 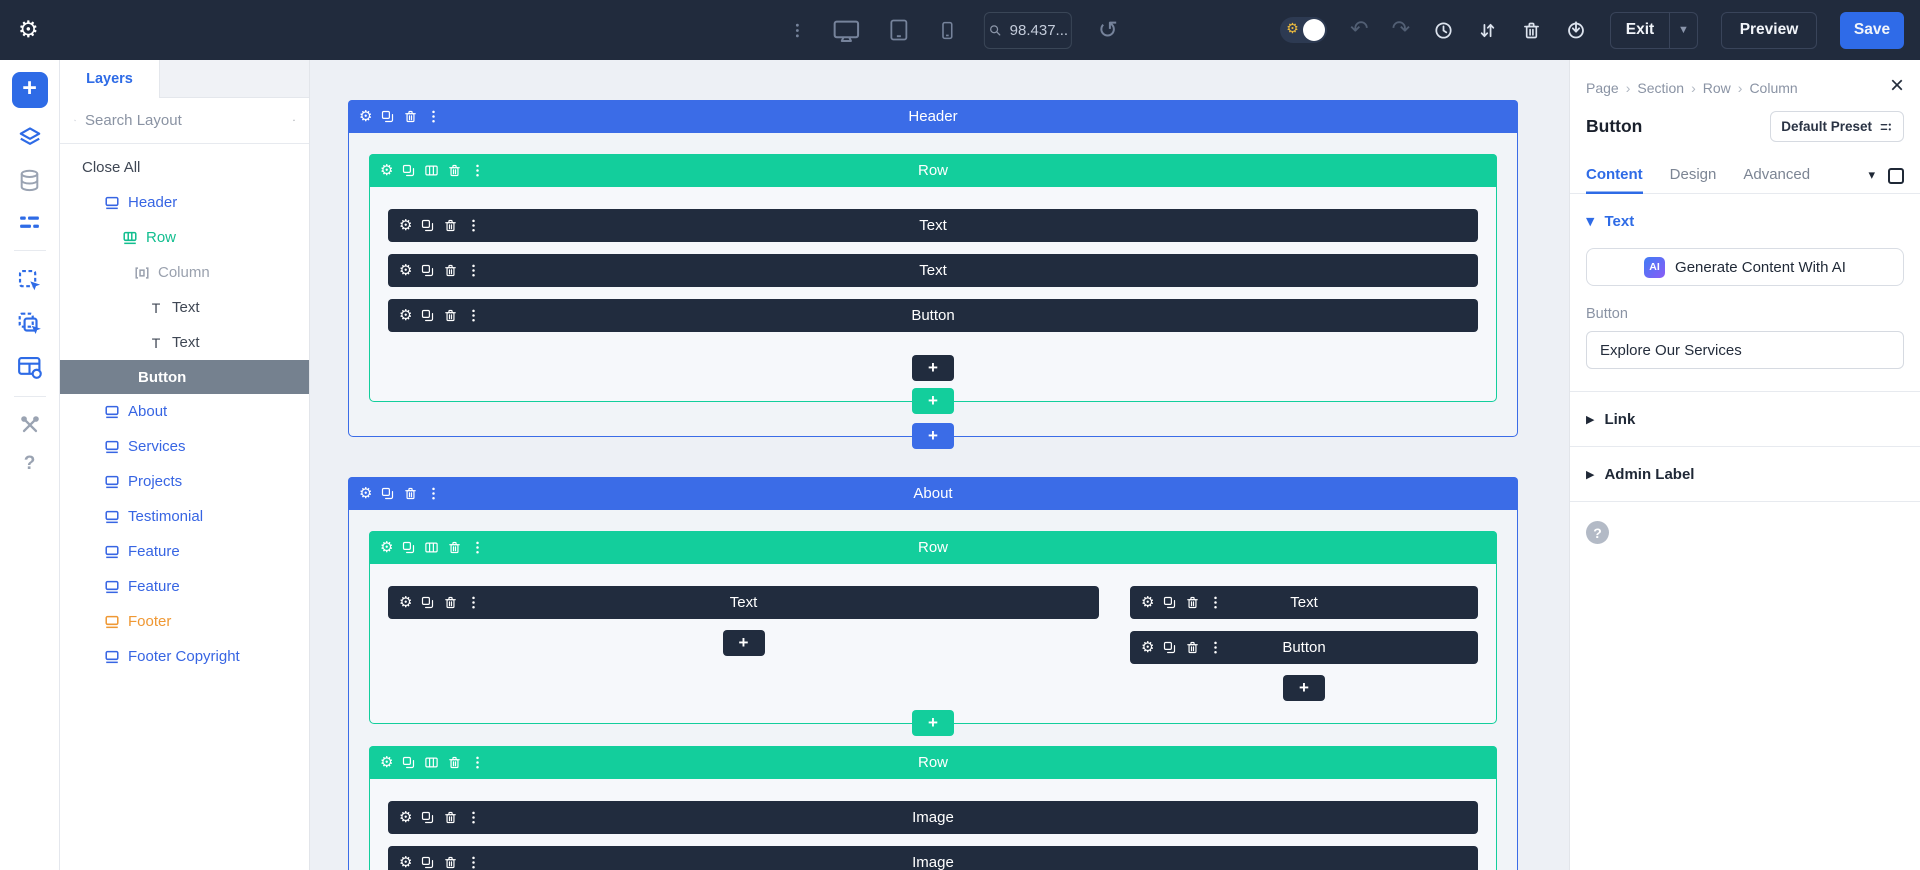 What do you see at coordinates (184, 621) in the screenshot?
I see `layer-item-footer: Footer` at bounding box center [184, 621].